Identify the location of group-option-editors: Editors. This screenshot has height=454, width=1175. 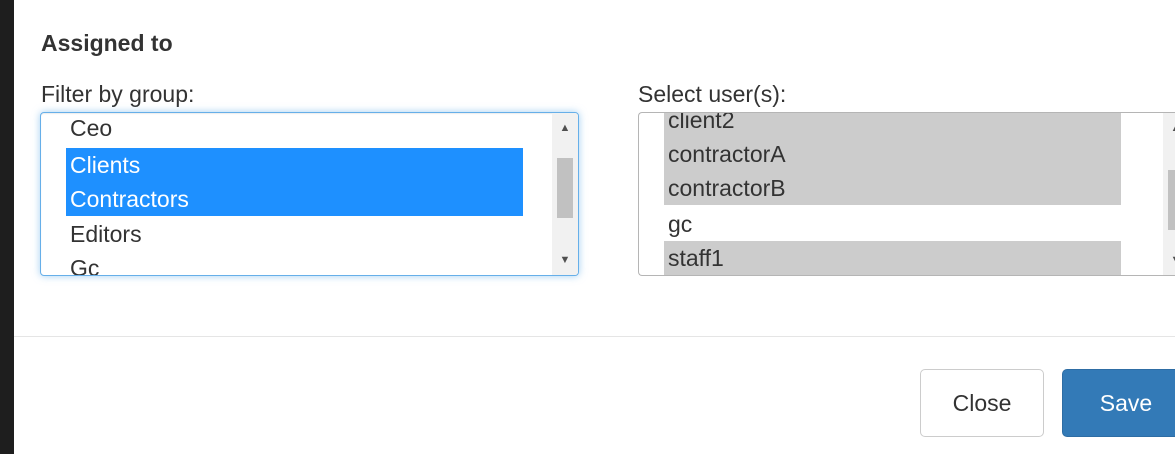
(294, 234).